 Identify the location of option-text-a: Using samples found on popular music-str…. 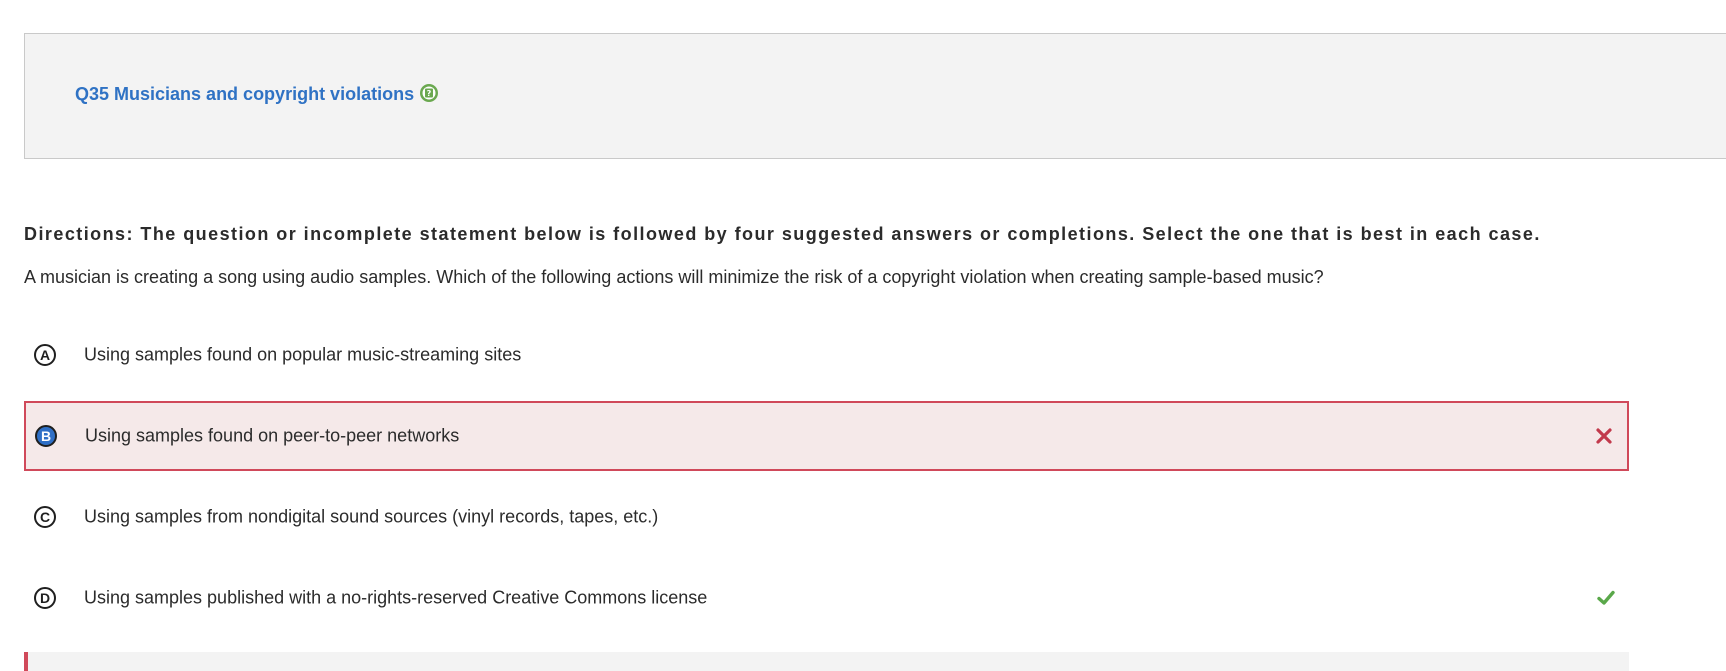
(303, 354).